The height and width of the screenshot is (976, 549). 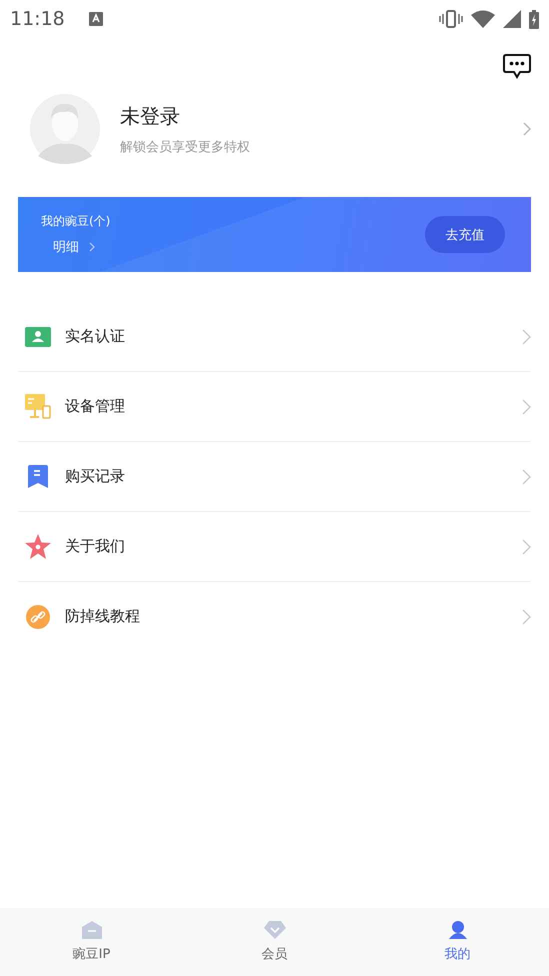 What do you see at coordinates (458, 930) in the screenshot?
I see `person-icon` at bounding box center [458, 930].